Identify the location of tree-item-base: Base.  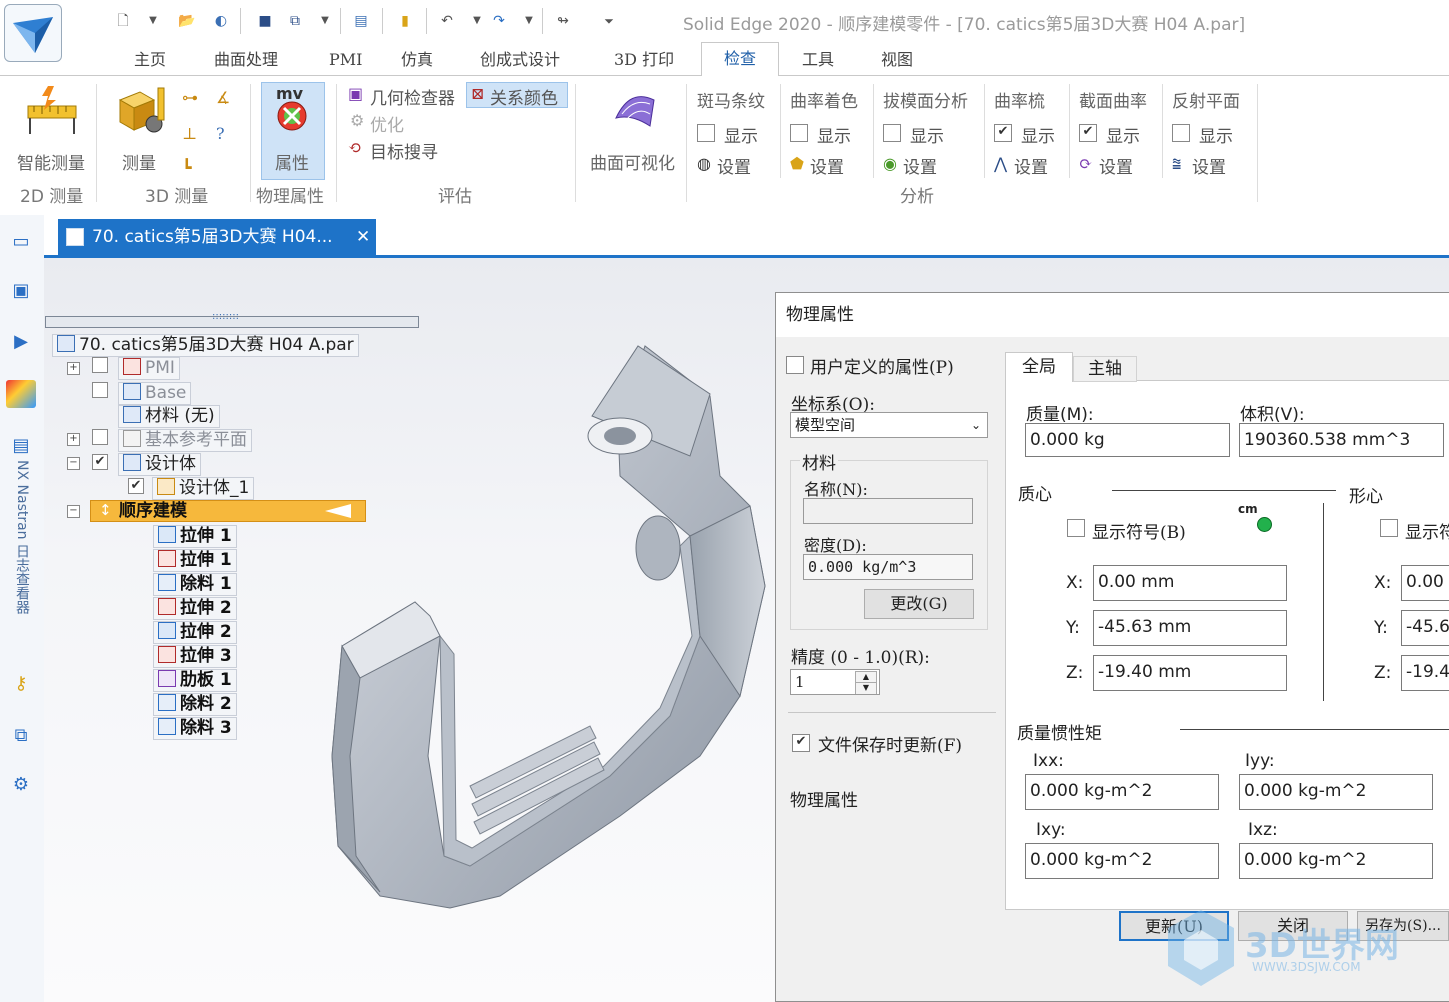
(155, 393).